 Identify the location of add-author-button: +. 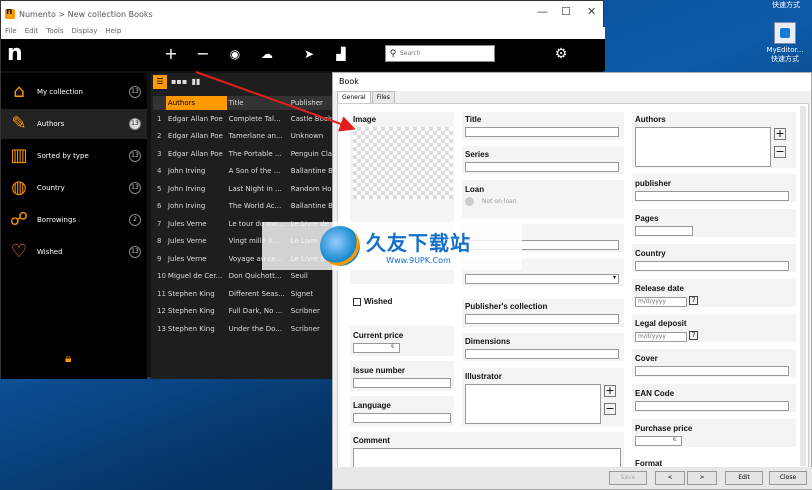
(780, 134).